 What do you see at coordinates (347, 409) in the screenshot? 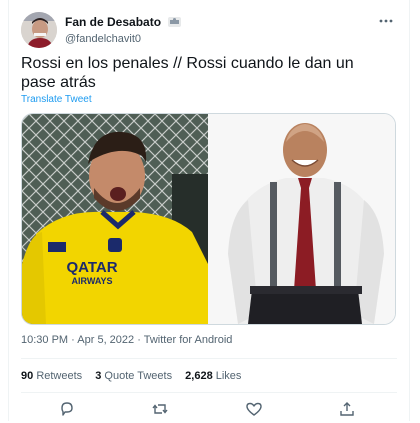
I see `share-icon` at bounding box center [347, 409].